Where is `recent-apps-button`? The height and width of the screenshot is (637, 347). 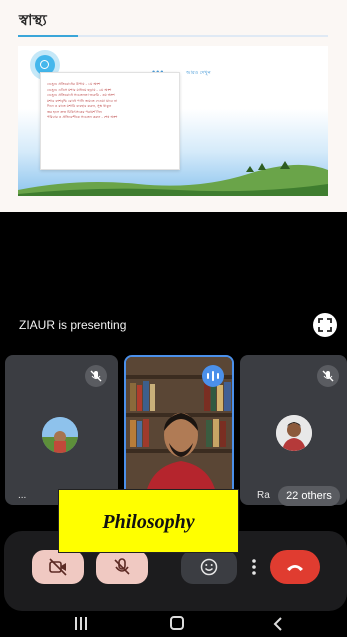
recent-apps-button is located at coordinates (81, 623).